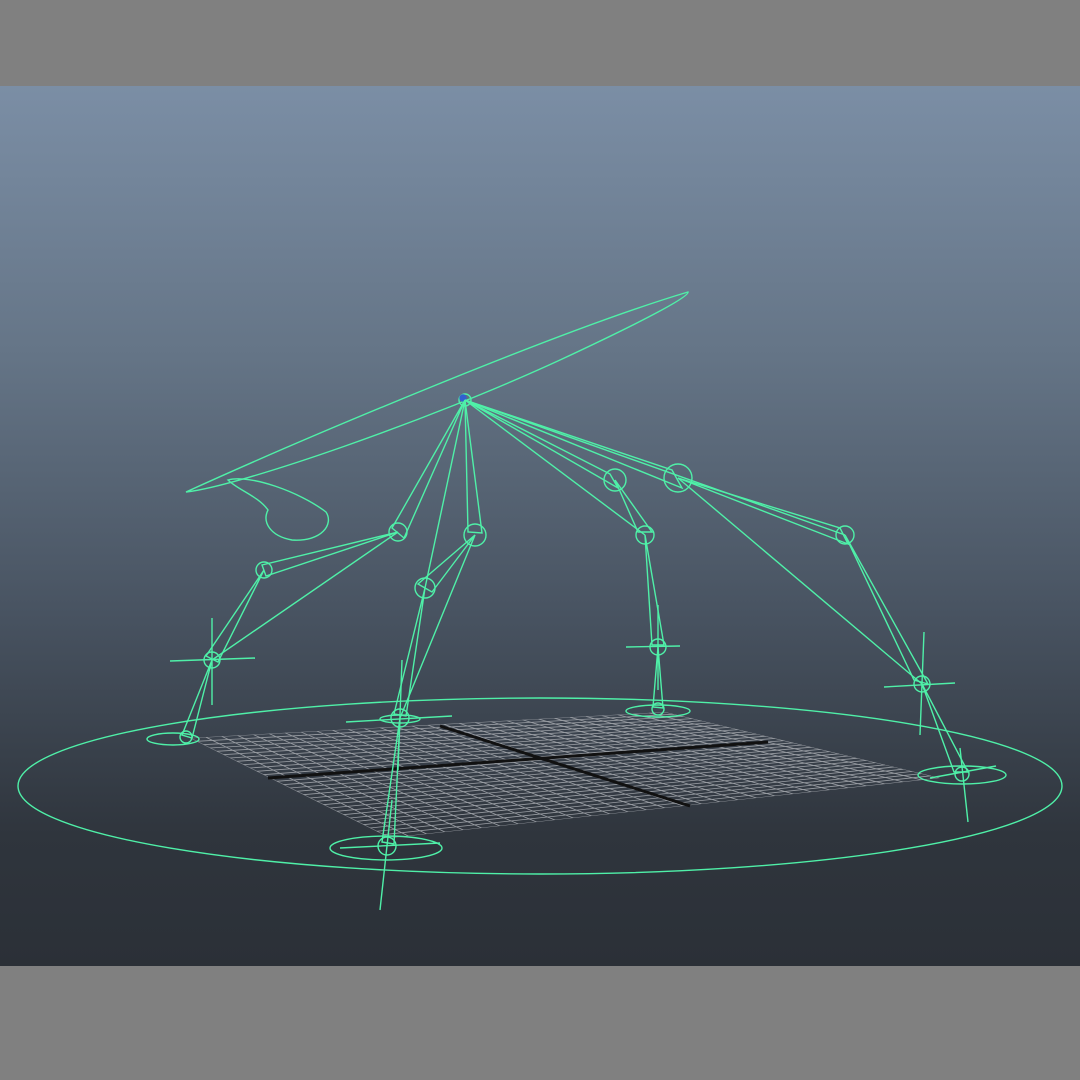 The height and width of the screenshot is (1080, 1080). Describe the element at coordinates (572, 557) in the screenshot. I see `leg-back` at that location.